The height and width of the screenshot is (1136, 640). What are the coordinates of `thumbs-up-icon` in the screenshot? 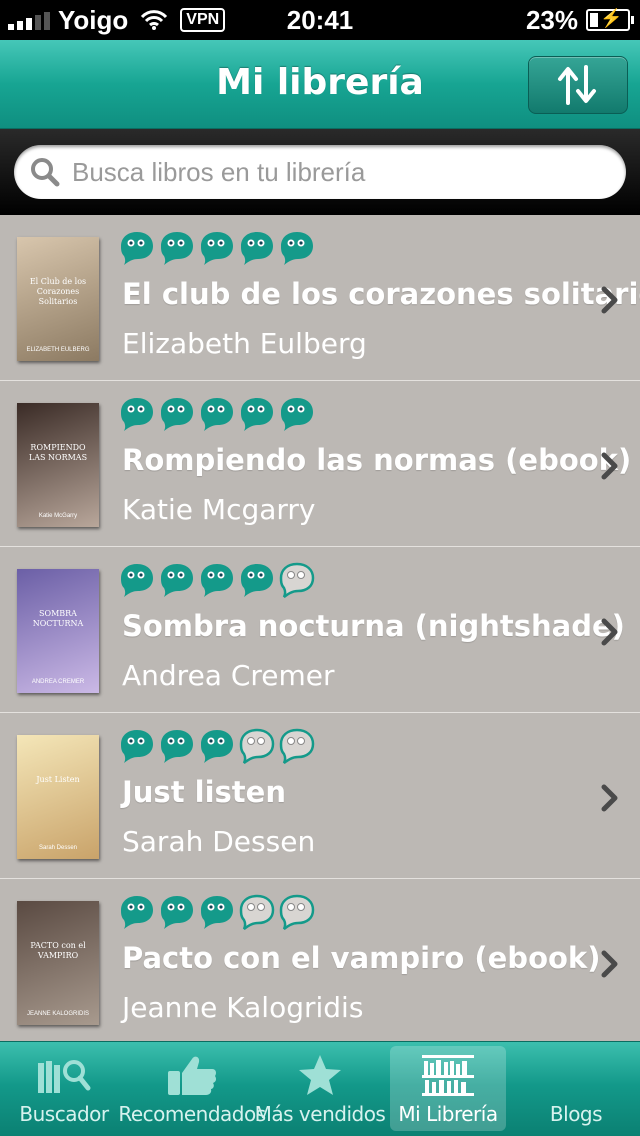 It's located at (192, 1075).